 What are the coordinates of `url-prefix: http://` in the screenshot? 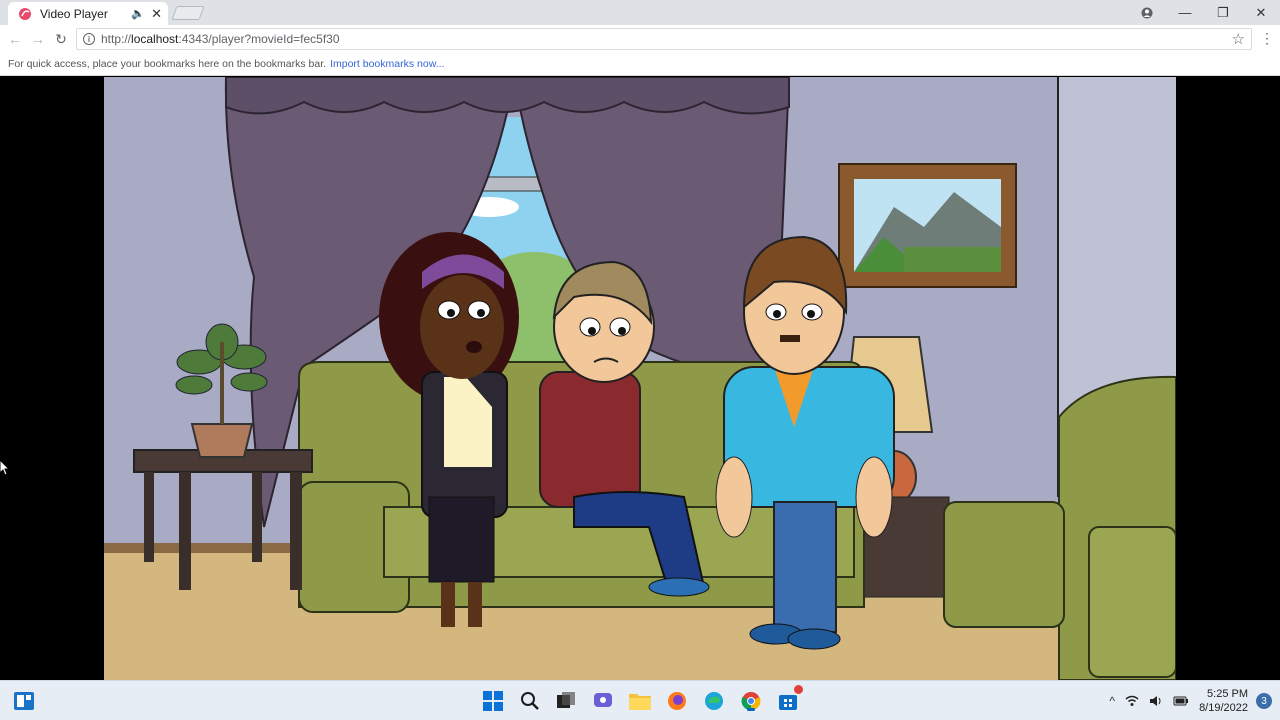 It's located at (116, 39).